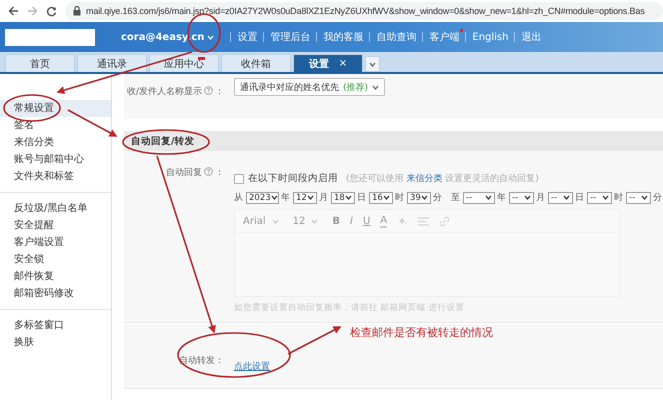 The height and width of the screenshot is (400, 663). What do you see at coordinates (252, 367) in the screenshot?
I see `setup-link: 点此设置` at bounding box center [252, 367].